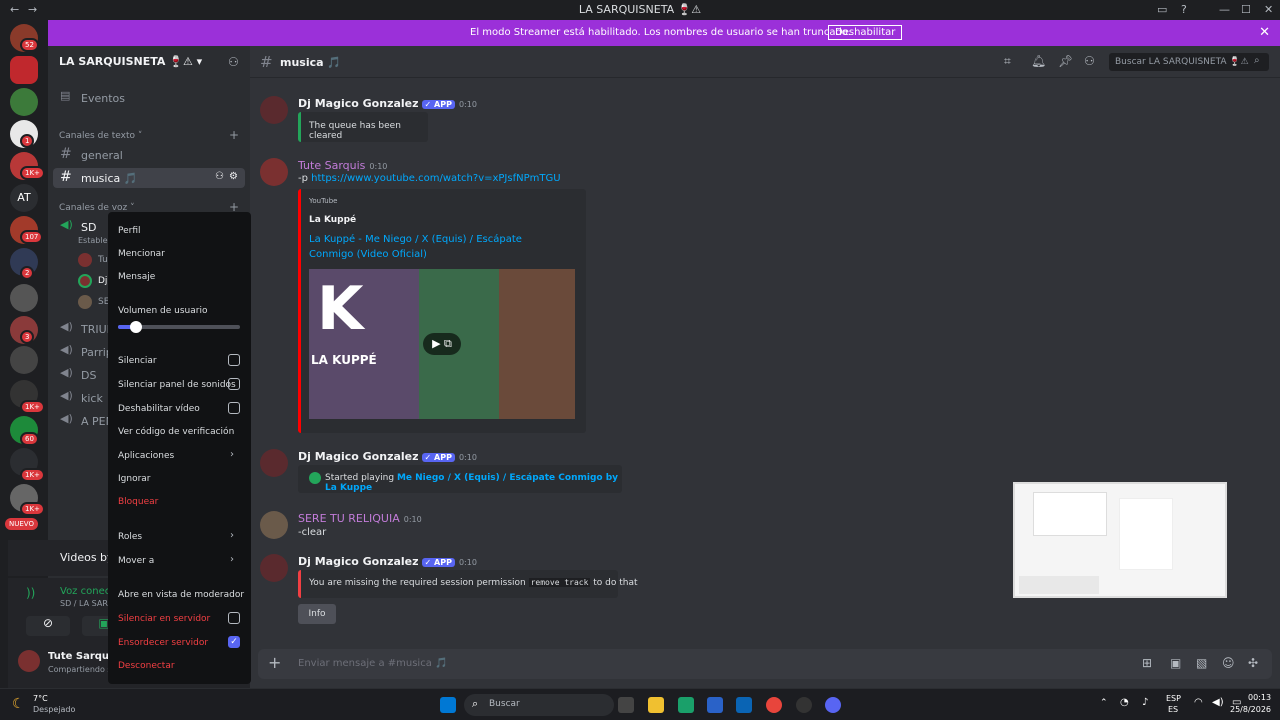  Describe the element at coordinates (149, 155) in the screenshot. I see `channel-general: # general` at that location.